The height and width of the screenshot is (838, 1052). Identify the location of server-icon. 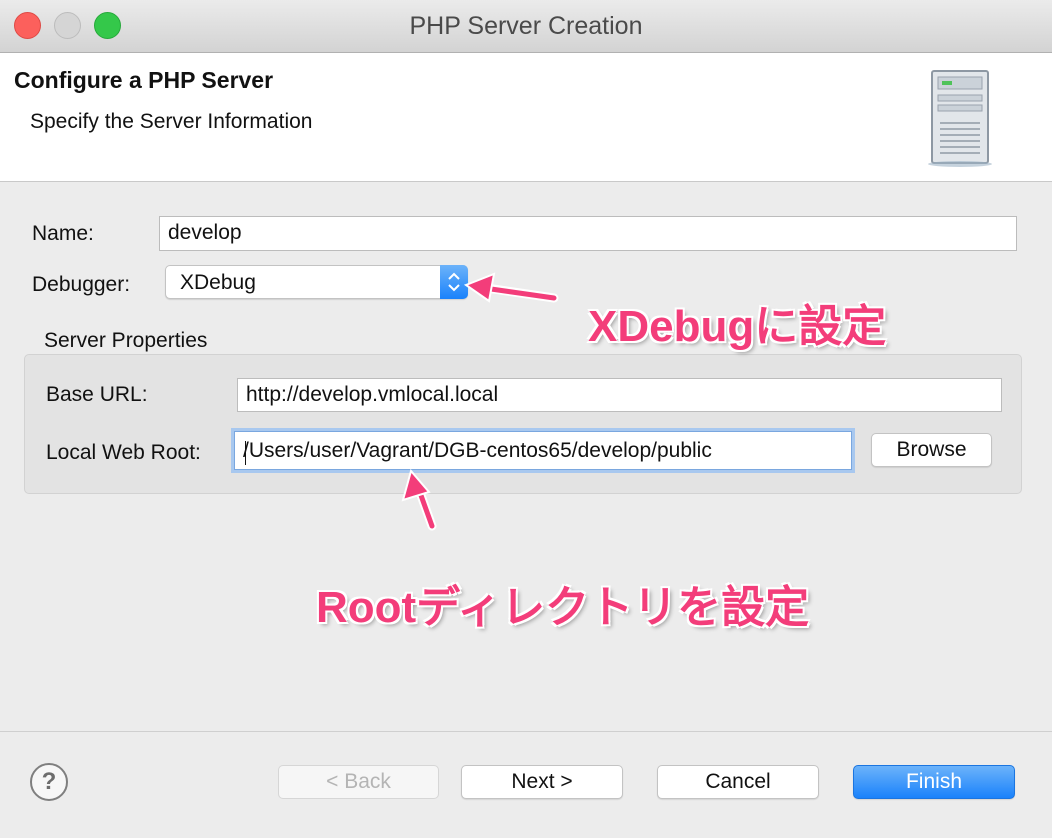
(960, 118).